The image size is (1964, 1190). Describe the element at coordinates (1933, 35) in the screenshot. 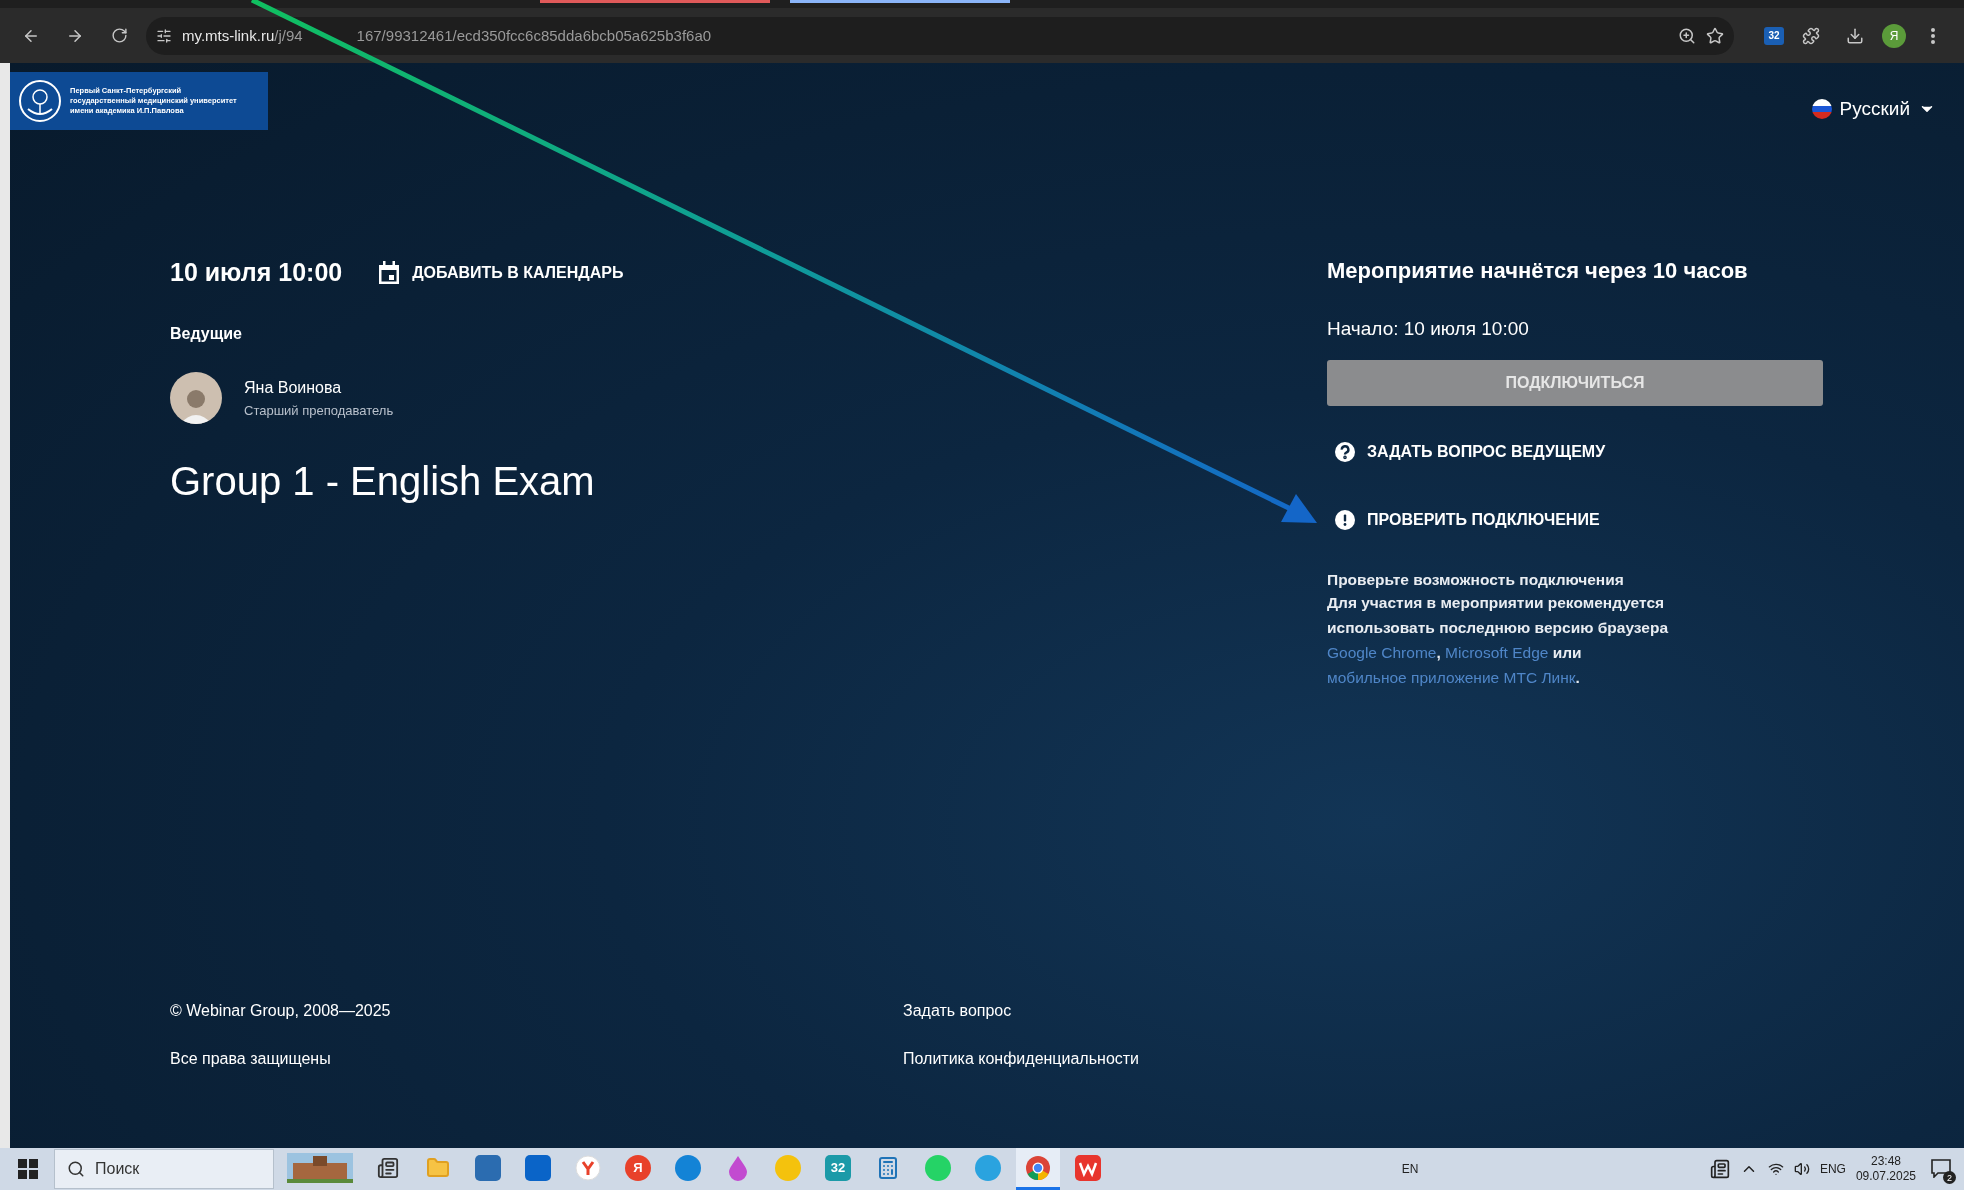

I see `menu-icon` at that location.